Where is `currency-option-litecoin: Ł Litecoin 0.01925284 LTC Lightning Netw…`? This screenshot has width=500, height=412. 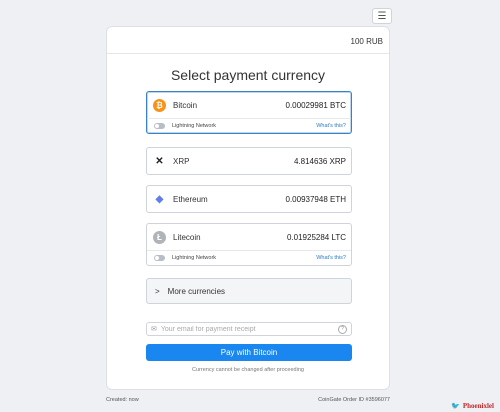 currency-option-litecoin: Ł Litecoin 0.01925284 LTC Lightning Netw… is located at coordinates (249, 244).